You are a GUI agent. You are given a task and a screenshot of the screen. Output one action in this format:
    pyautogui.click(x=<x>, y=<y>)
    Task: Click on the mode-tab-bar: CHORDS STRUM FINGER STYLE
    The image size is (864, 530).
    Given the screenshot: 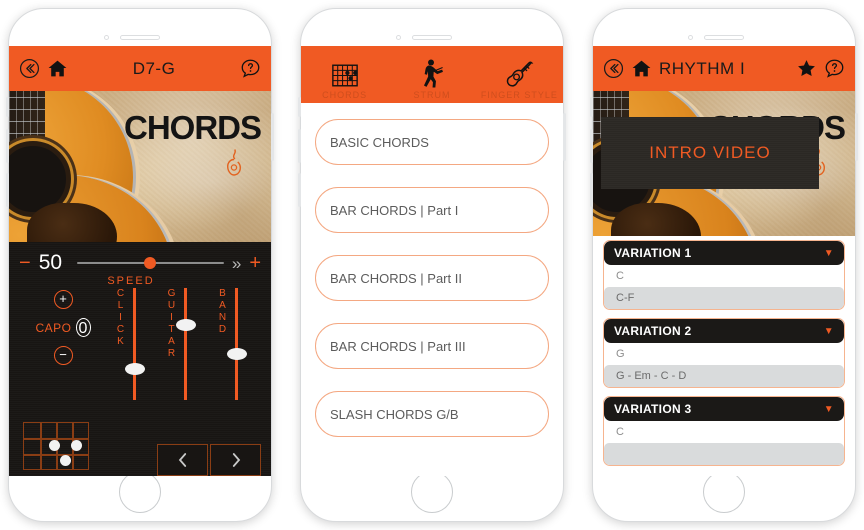 What is the action you would take?
    pyautogui.click(x=432, y=74)
    